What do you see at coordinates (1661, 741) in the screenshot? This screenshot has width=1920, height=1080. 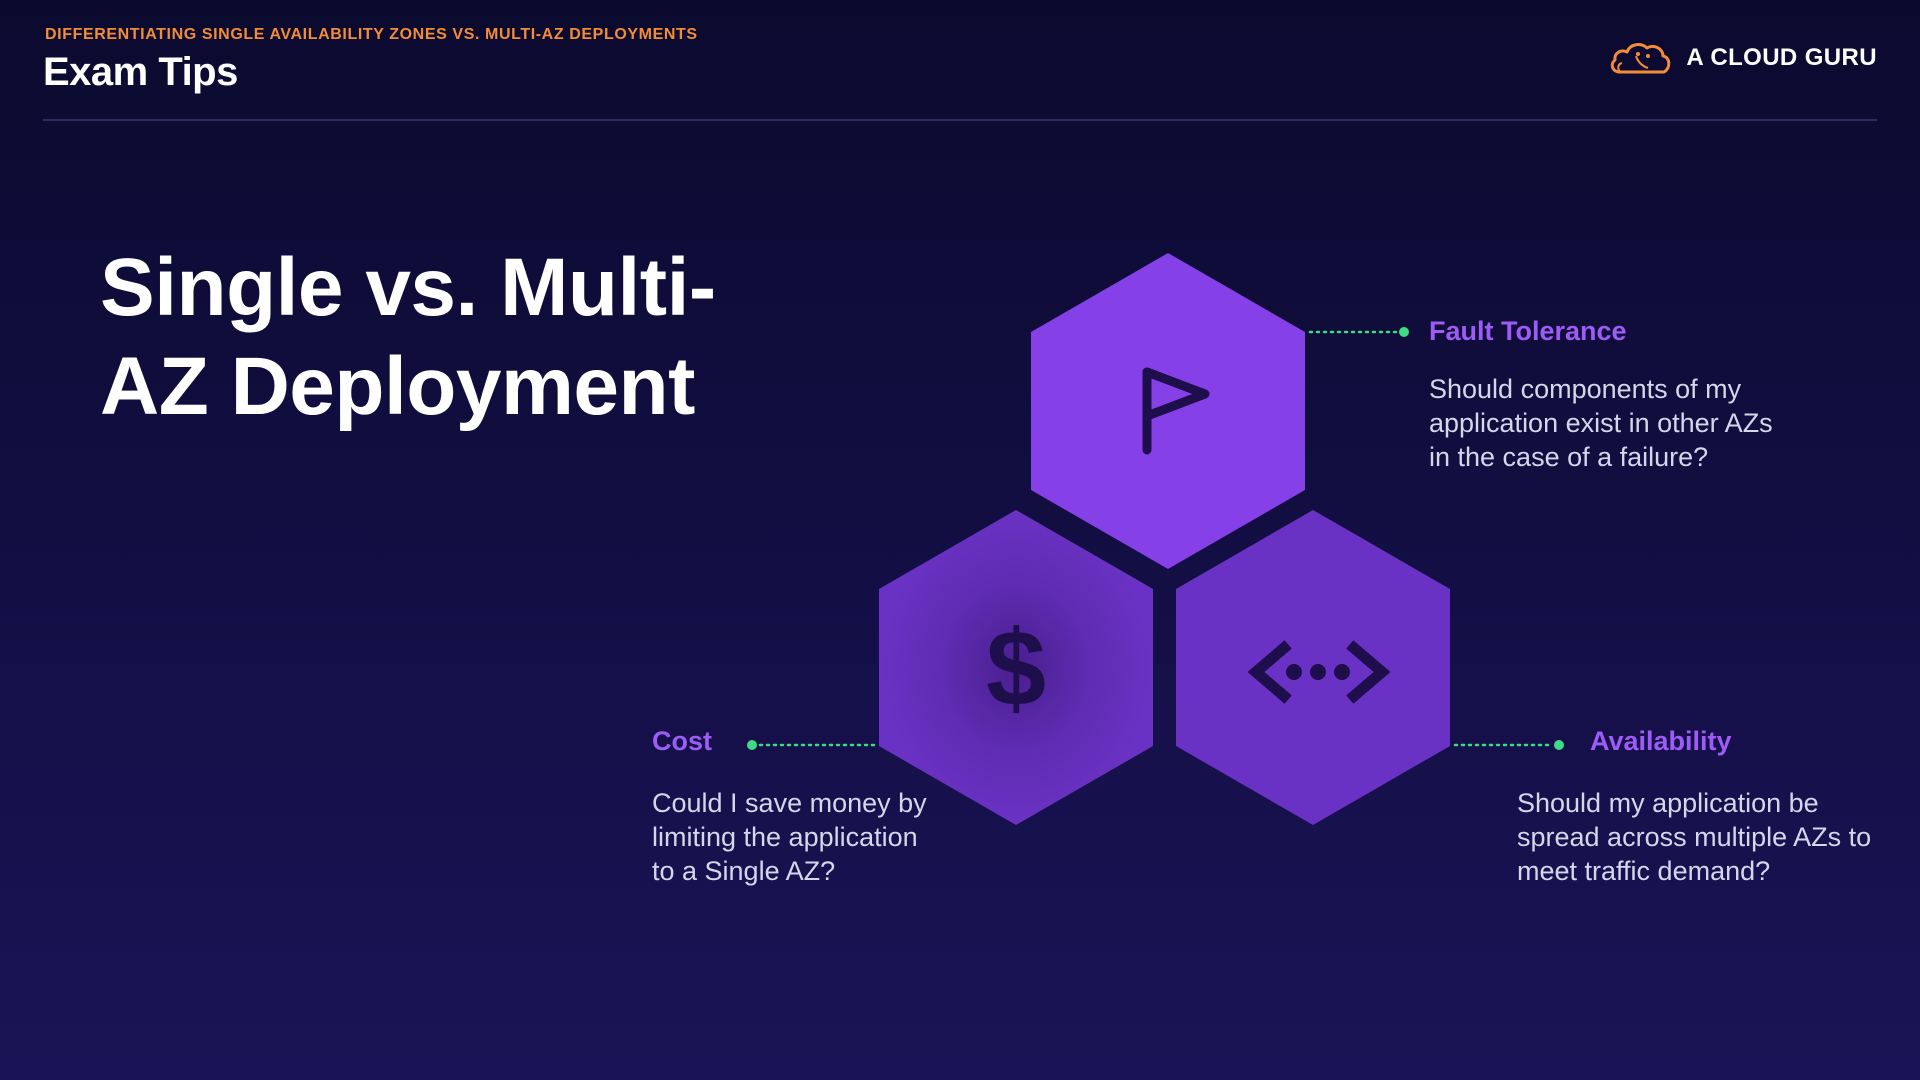 I see `availability-label: Availability` at bounding box center [1661, 741].